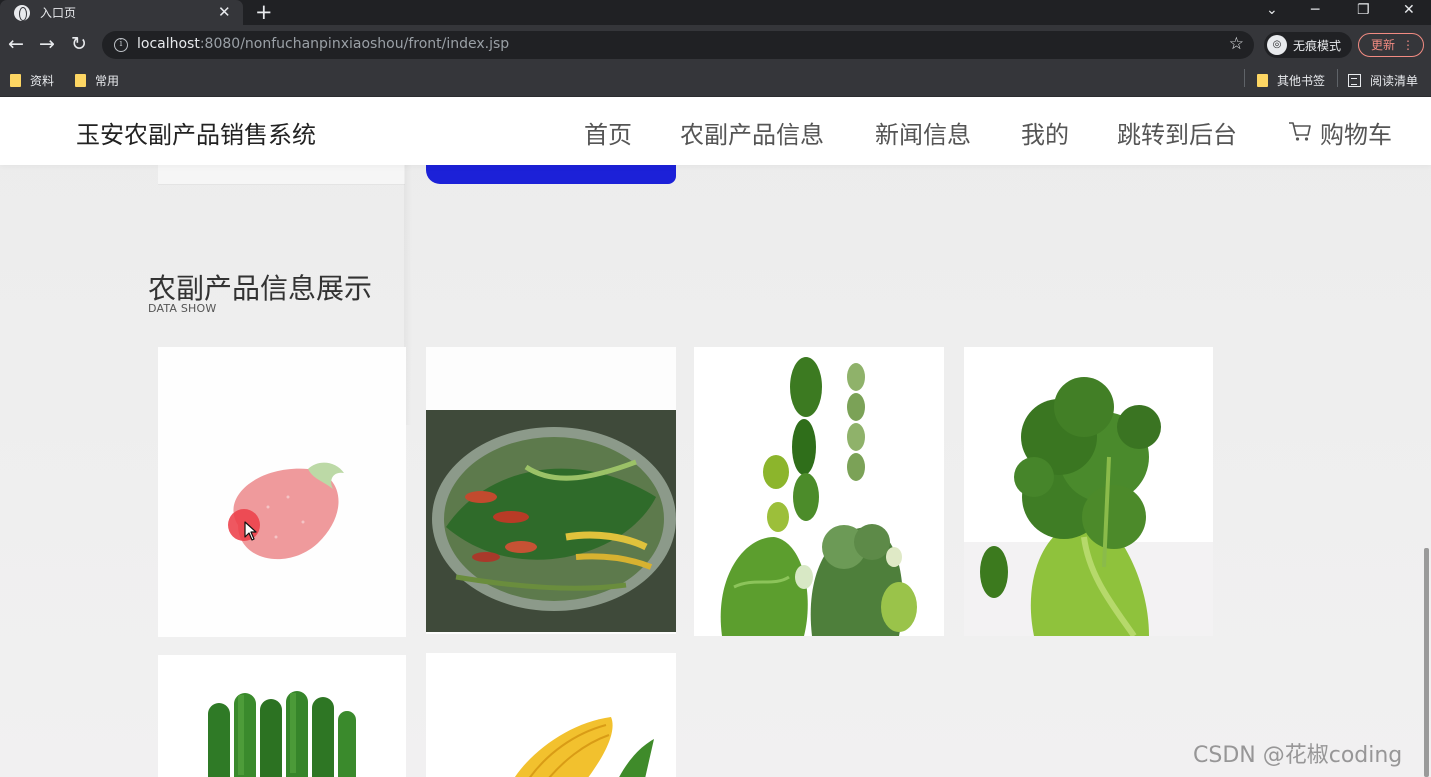 The height and width of the screenshot is (777, 1431). I want to click on new-tab-button: +, so click(264, 12).